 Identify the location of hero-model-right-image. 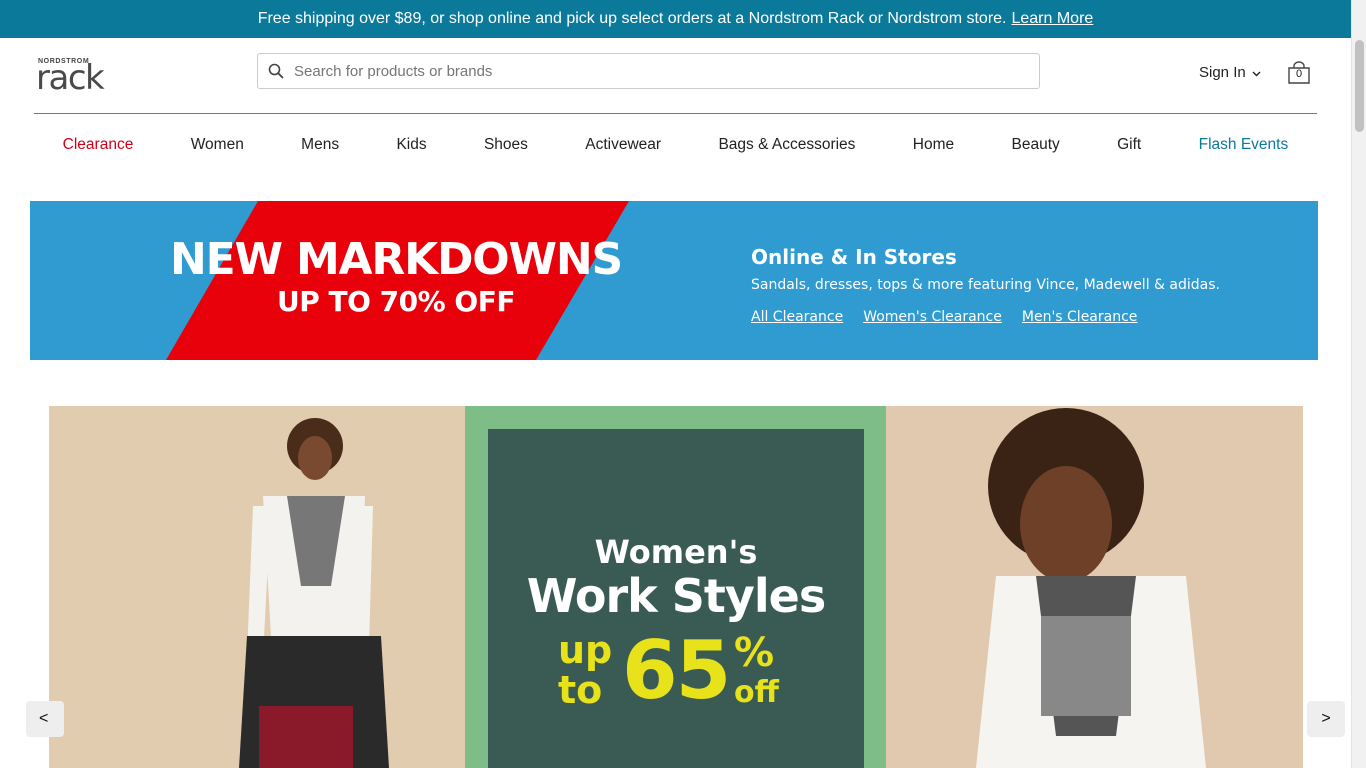
(1094, 587).